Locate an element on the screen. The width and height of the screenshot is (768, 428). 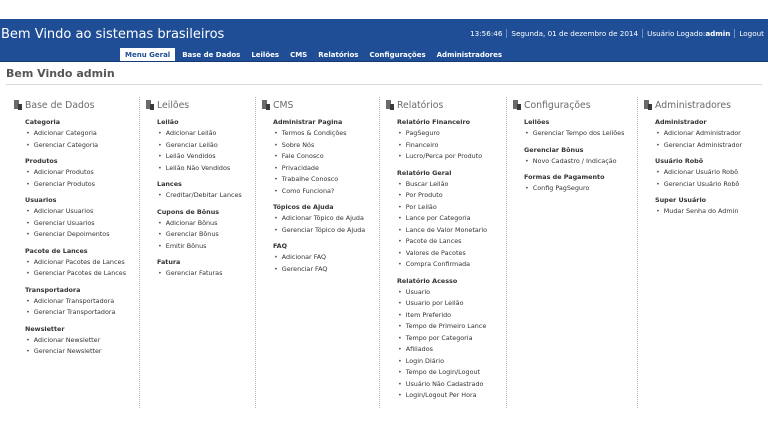
menu-link: • Gerenciar Tempo dos Leilões is located at coordinates (580, 134).